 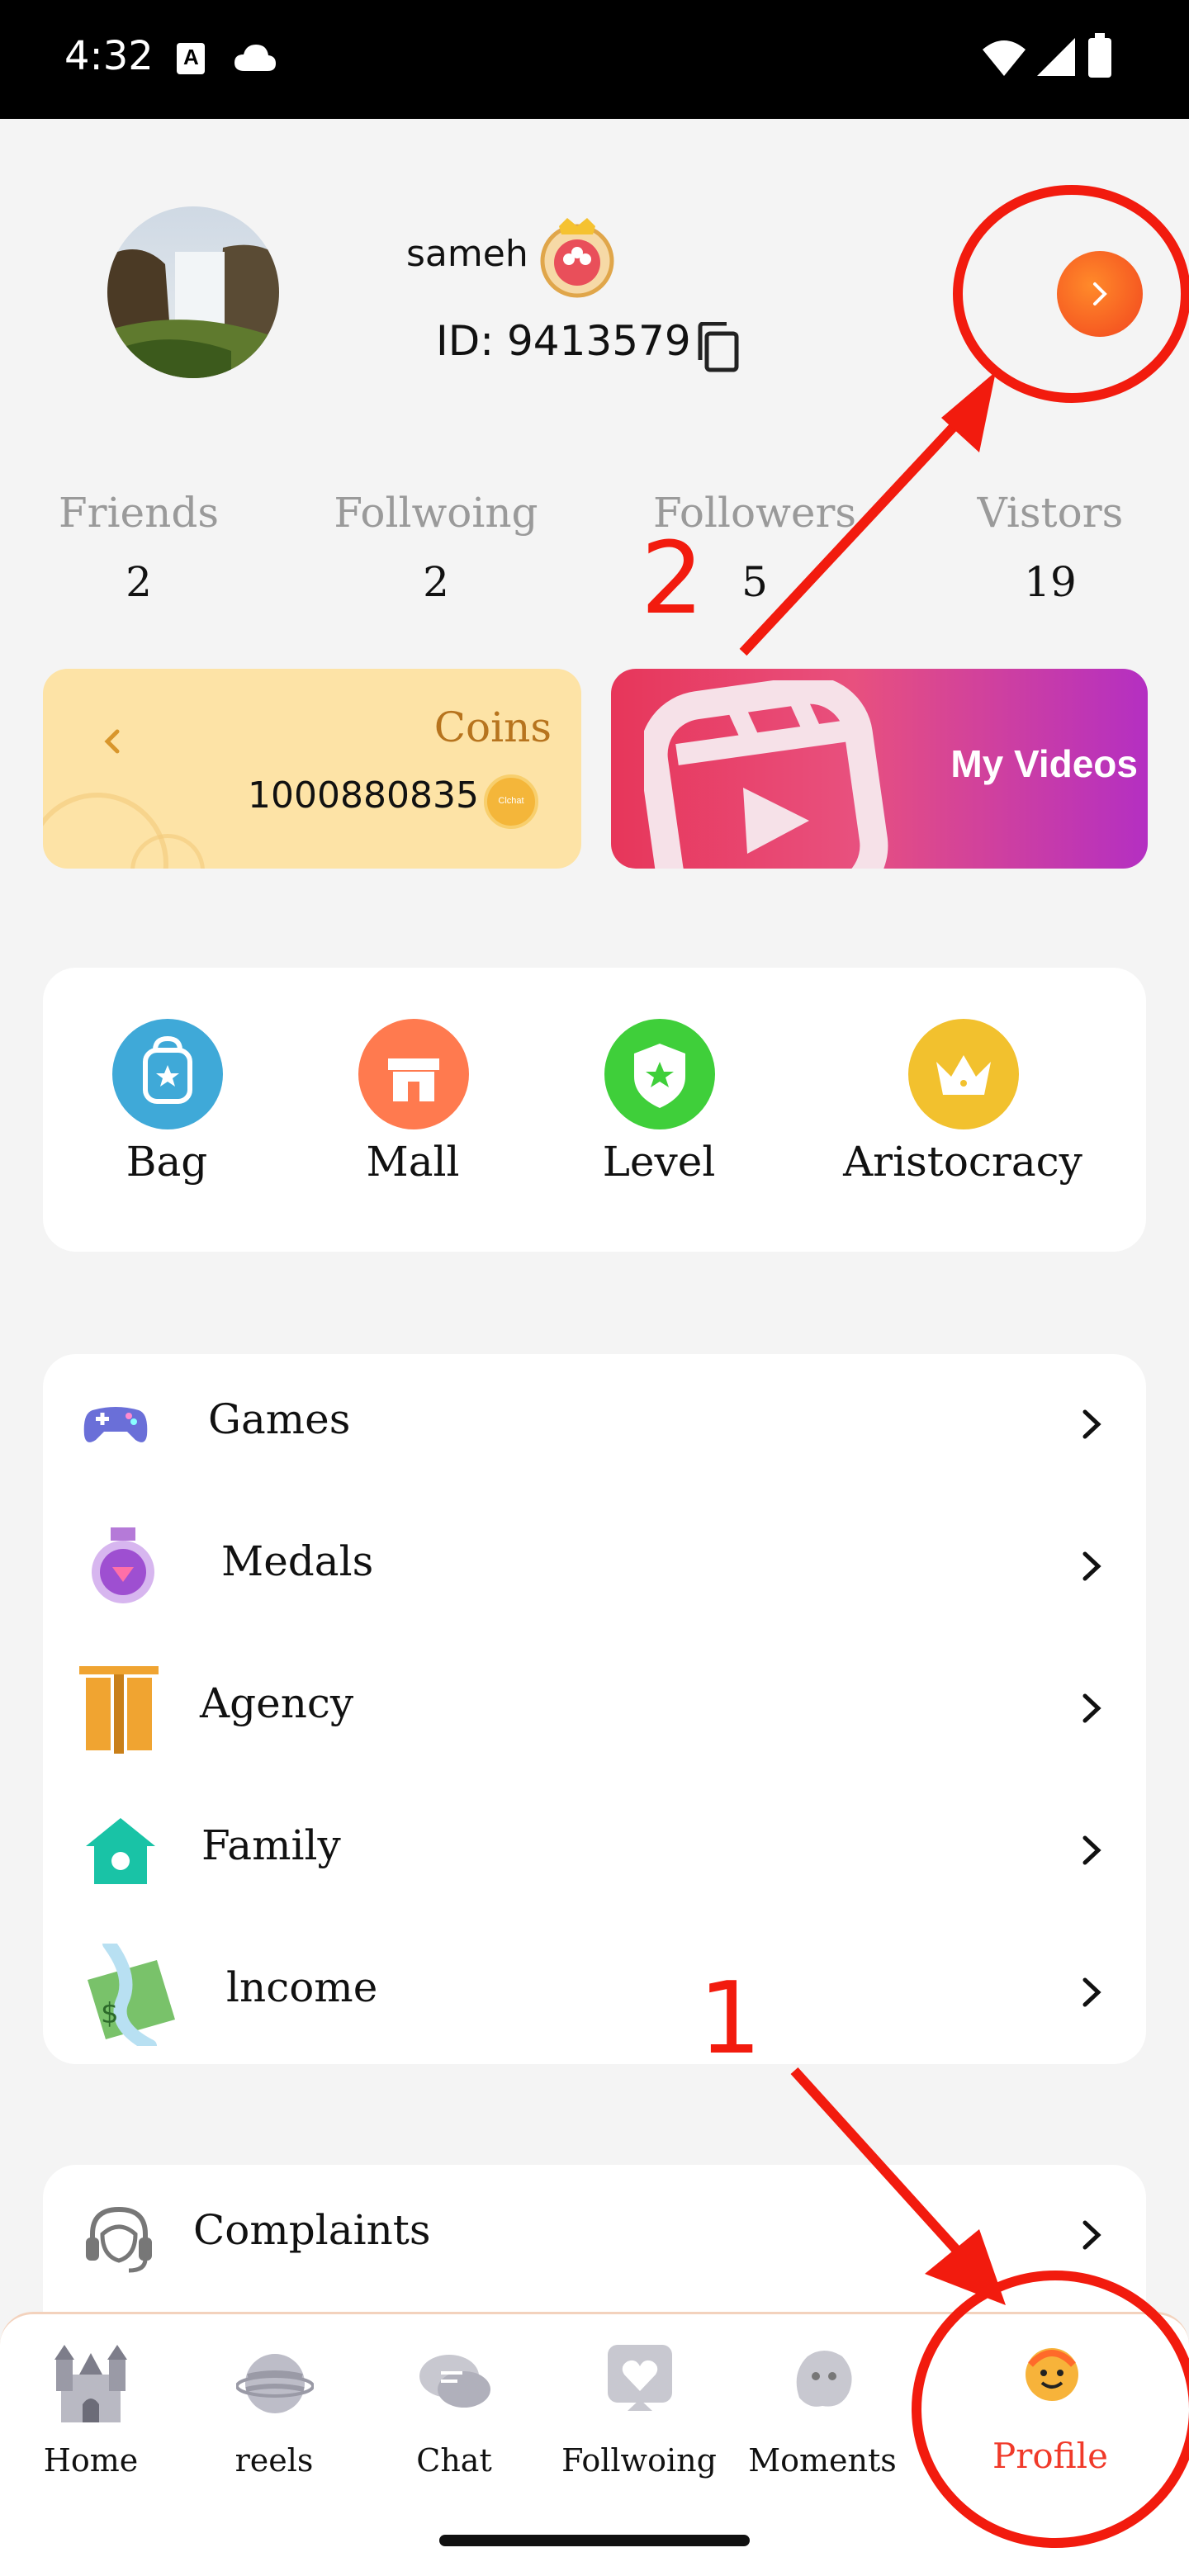 What do you see at coordinates (730, 2019) in the screenshot?
I see `annotation-number-1: 1` at bounding box center [730, 2019].